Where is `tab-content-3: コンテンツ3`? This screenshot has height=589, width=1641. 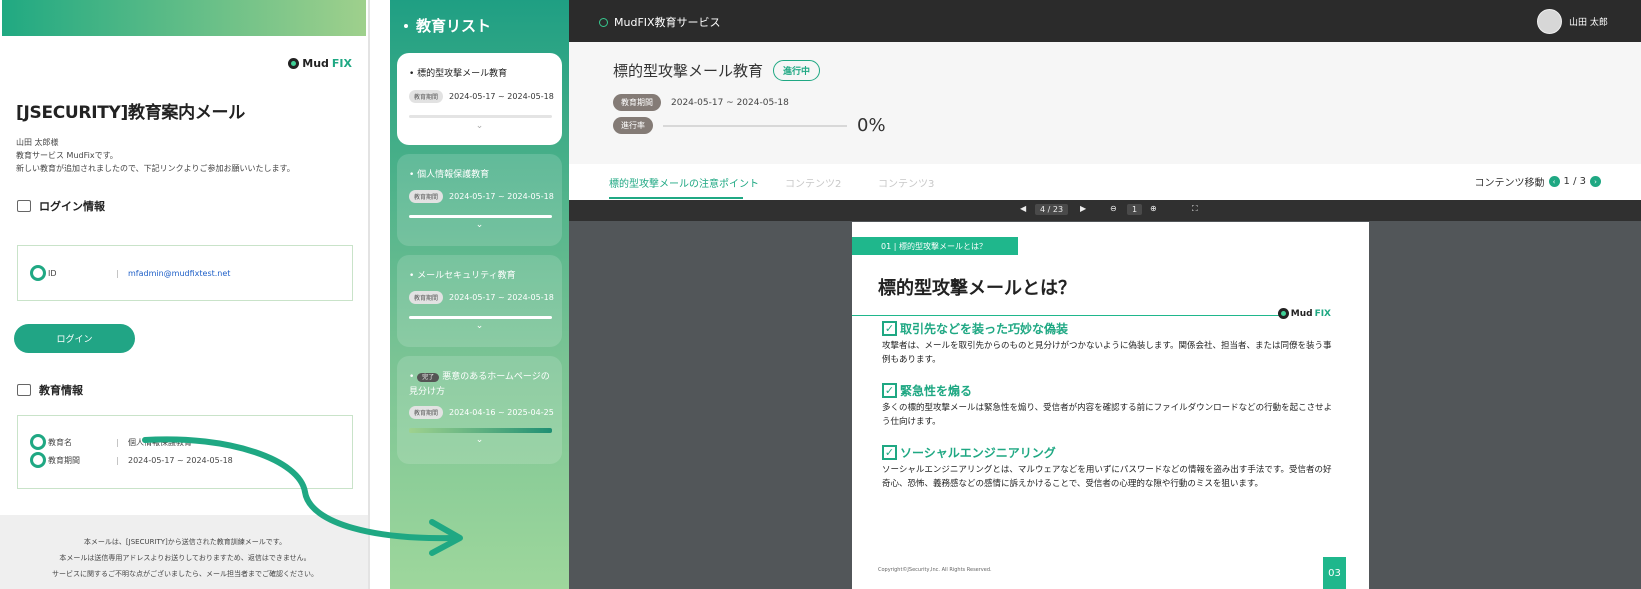 tab-content-3: コンテンツ3 is located at coordinates (906, 182).